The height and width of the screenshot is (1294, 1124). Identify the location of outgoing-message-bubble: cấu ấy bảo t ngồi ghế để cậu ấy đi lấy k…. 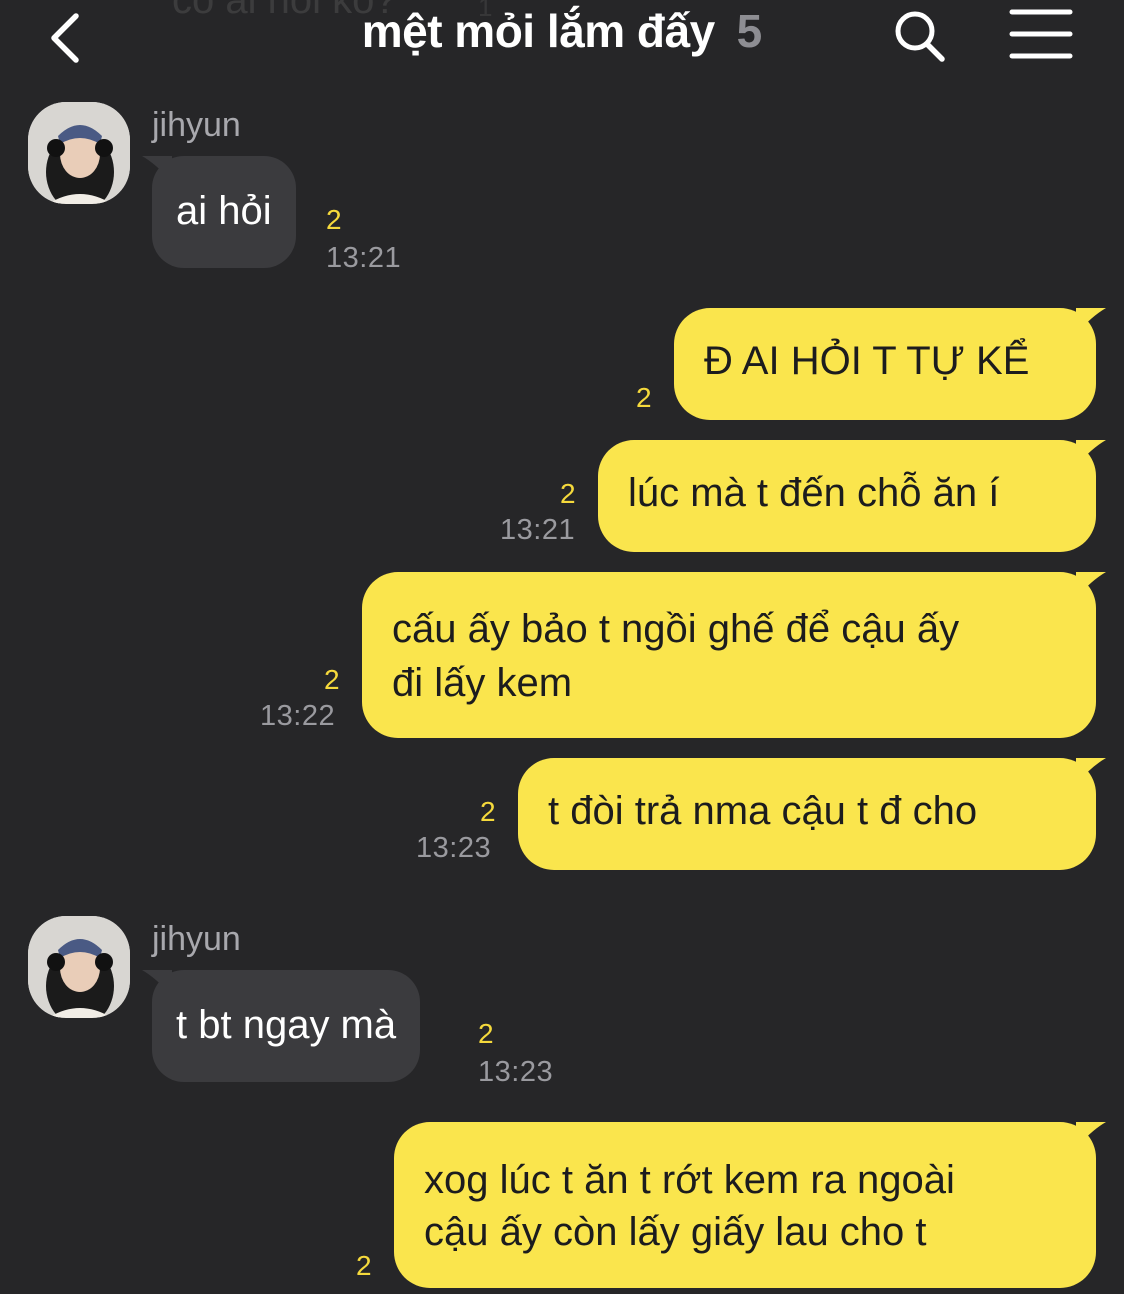
(734, 655).